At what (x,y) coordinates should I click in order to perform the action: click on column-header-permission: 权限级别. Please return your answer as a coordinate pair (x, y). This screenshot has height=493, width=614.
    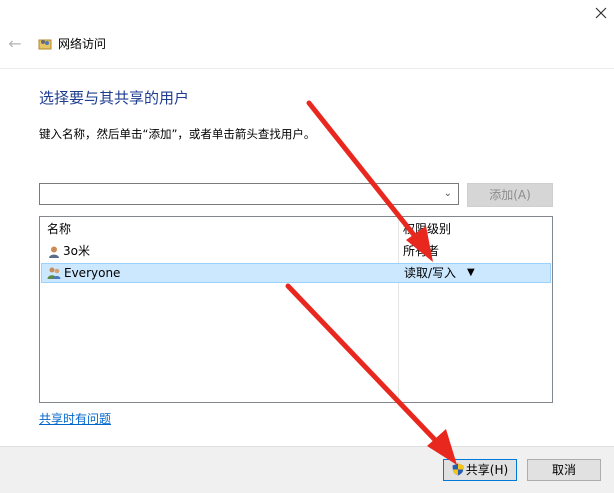
    Looking at the image, I should click on (427, 229).